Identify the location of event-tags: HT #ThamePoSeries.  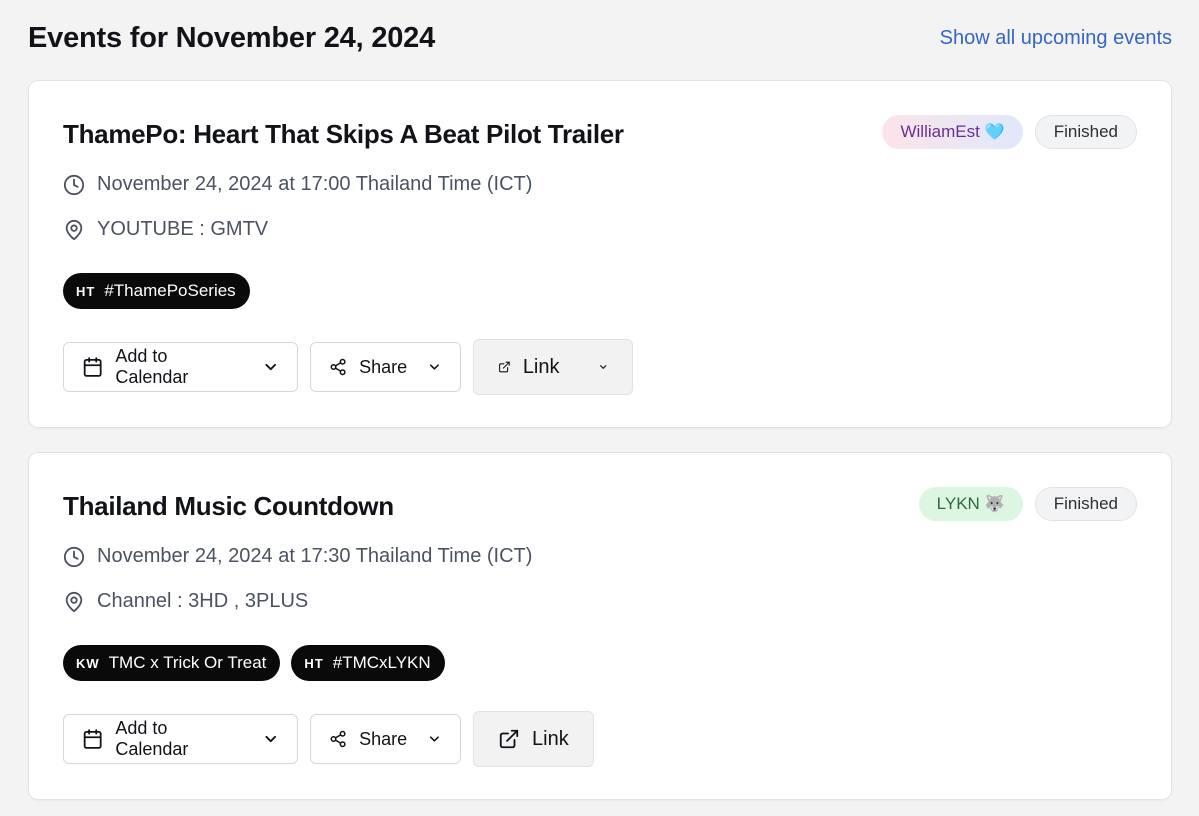
(156, 291).